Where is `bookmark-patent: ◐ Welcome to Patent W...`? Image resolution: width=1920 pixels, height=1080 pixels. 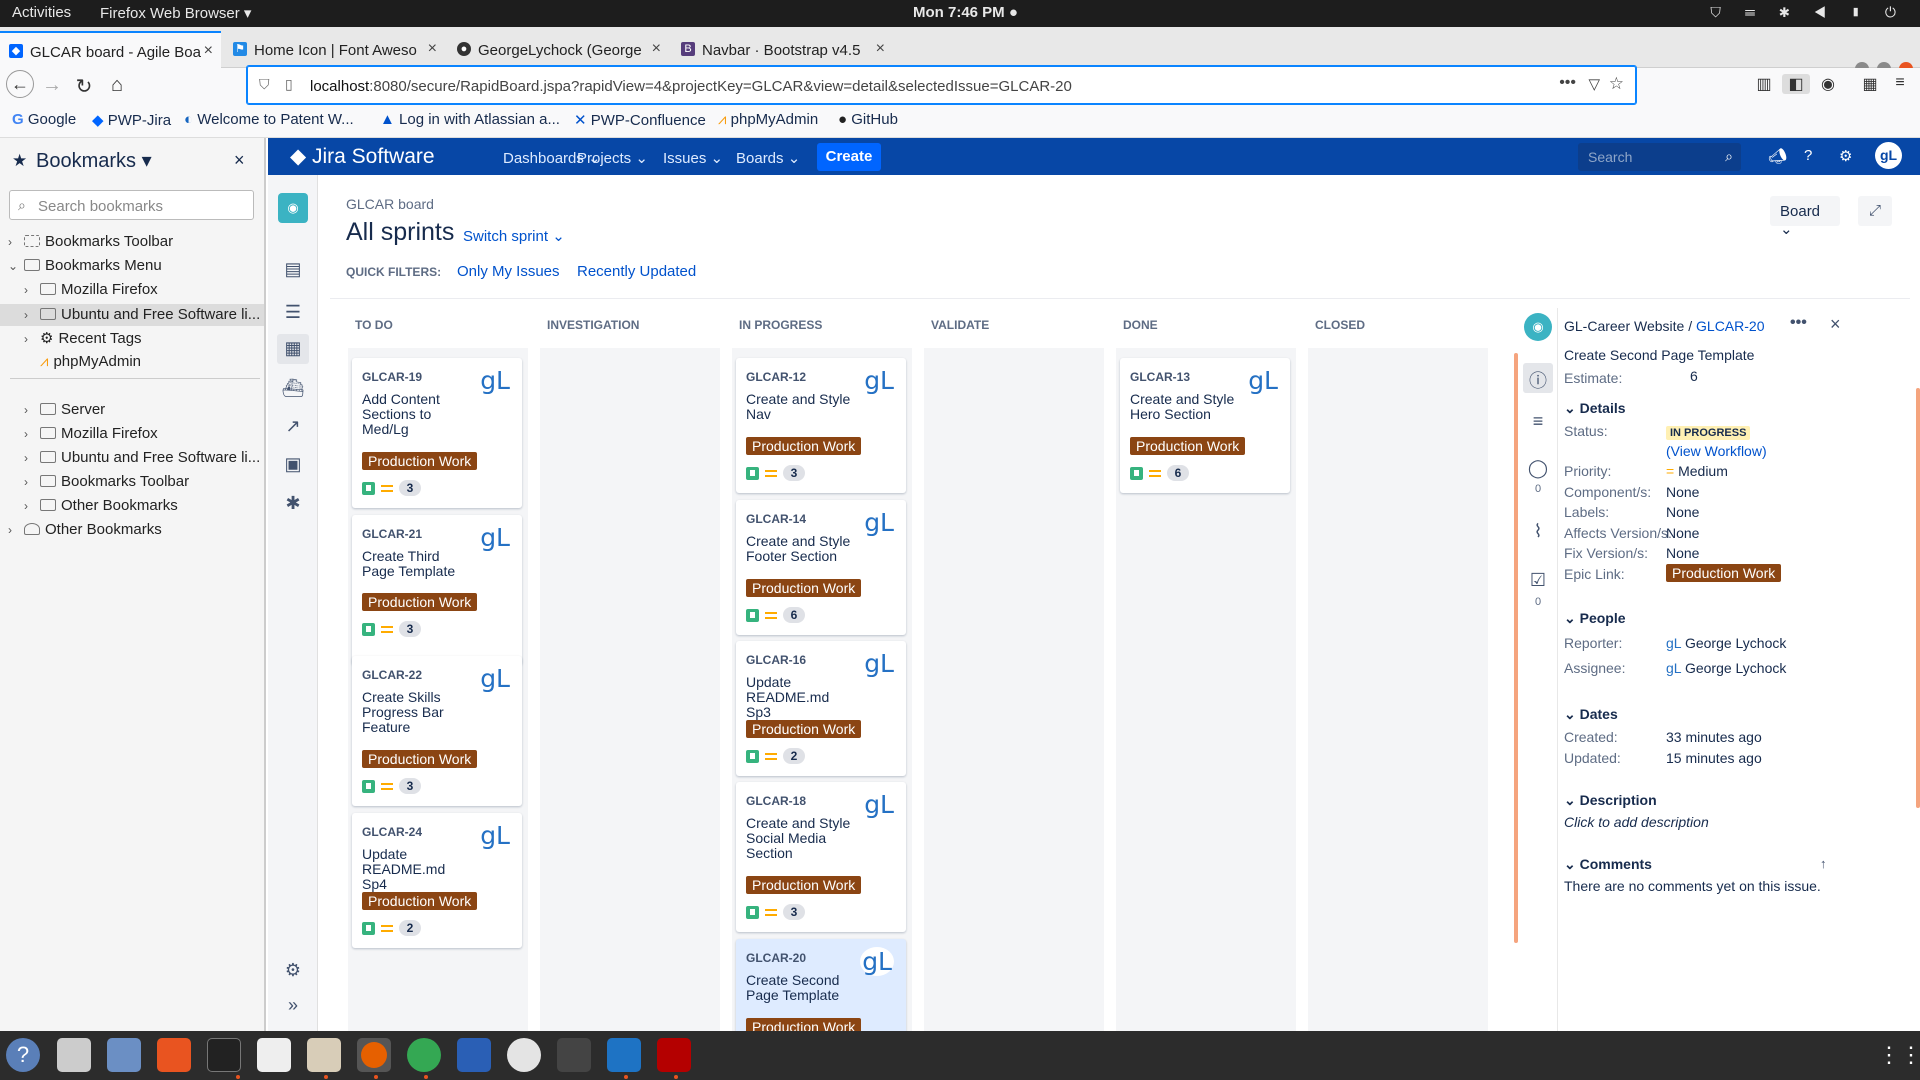
bookmark-patent: ◐ Welcome to Patent W... is located at coordinates (269, 119).